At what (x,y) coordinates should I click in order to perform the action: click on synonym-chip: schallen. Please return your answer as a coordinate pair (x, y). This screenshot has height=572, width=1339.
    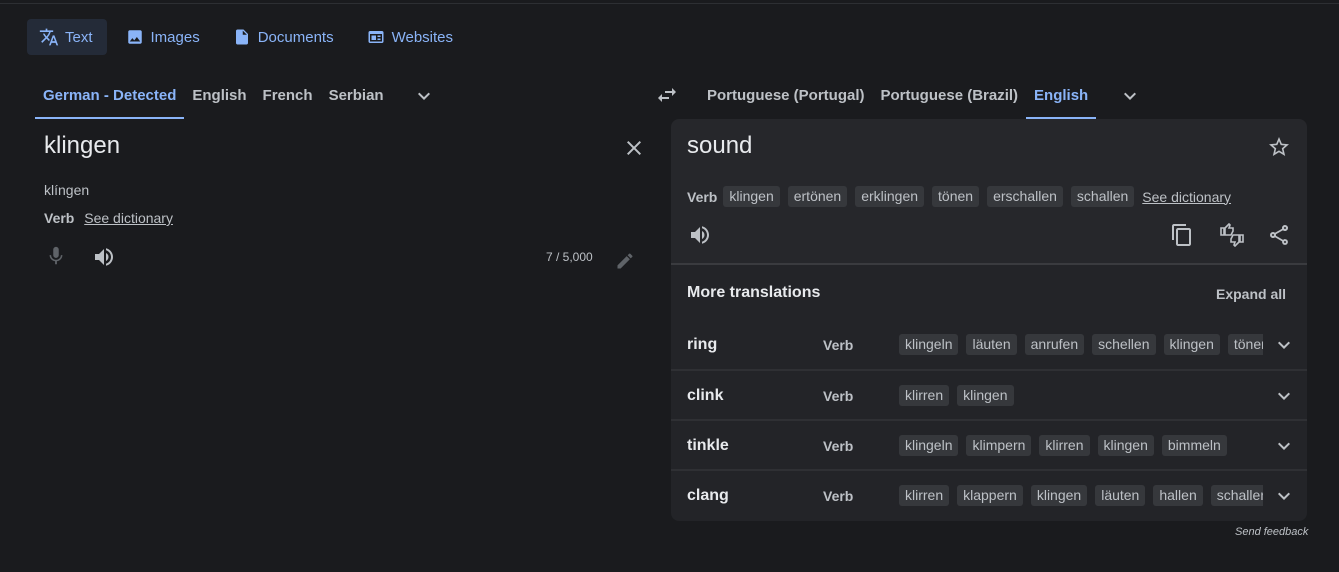
    Looking at the image, I should click on (1102, 196).